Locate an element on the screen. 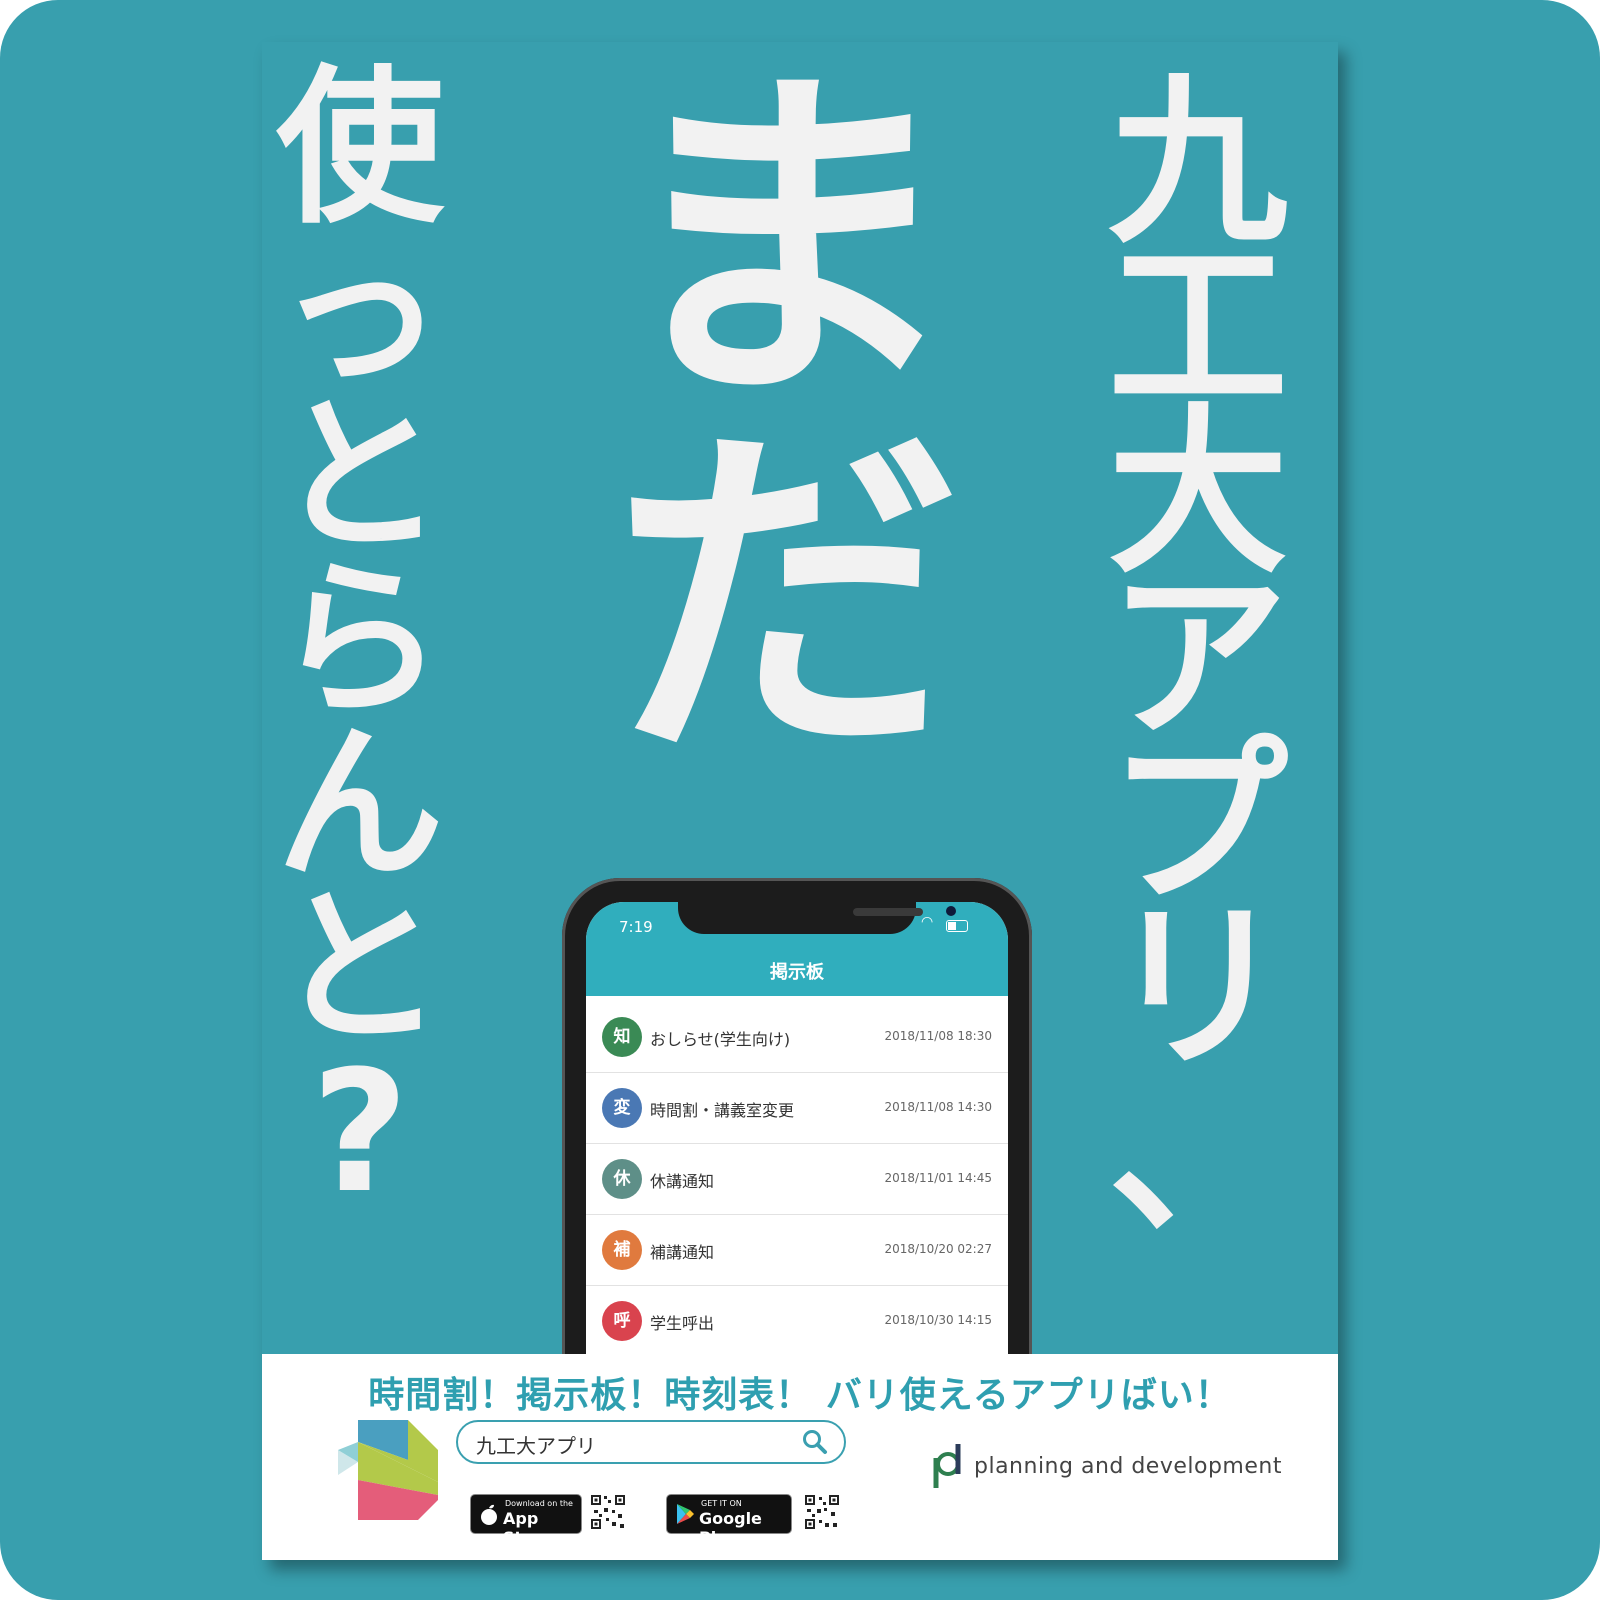 The width and height of the screenshot is (1600, 1600). app-store-badge: Download on the App Store is located at coordinates (526, 1520).